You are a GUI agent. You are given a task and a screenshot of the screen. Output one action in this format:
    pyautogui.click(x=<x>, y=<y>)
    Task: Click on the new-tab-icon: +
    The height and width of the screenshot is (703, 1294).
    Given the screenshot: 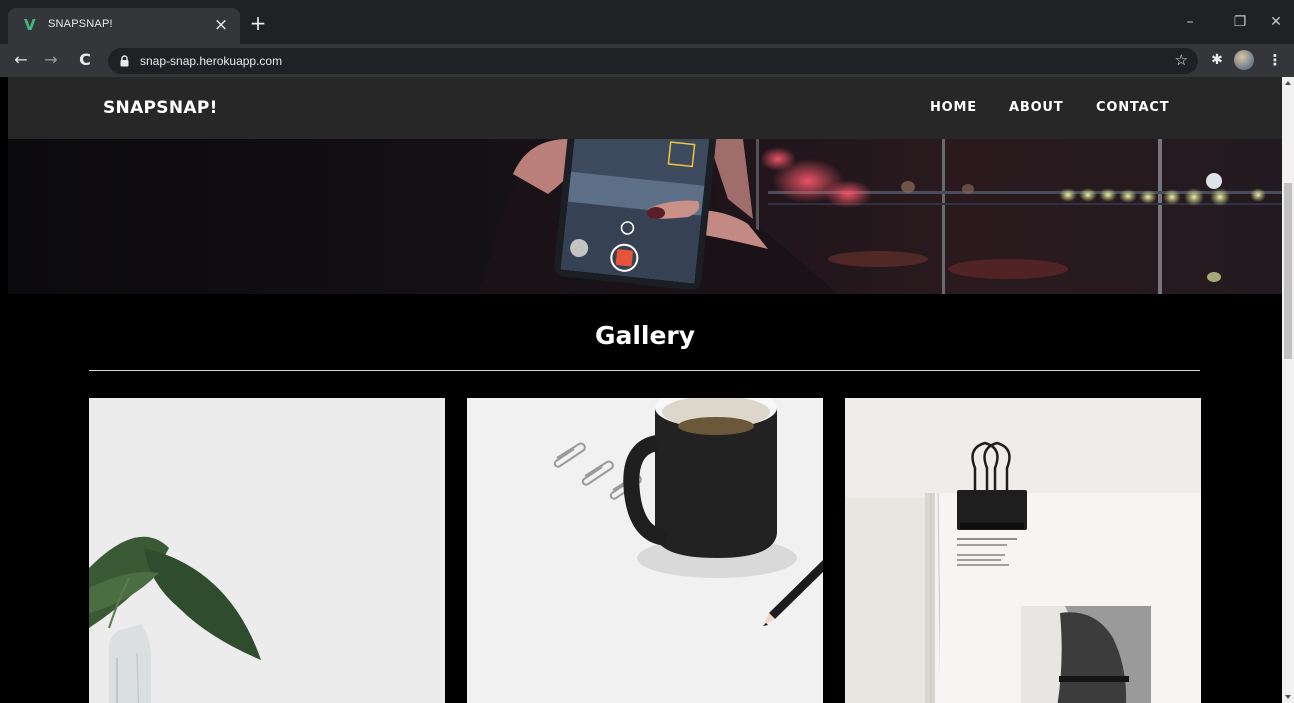 What is the action you would take?
    pyautogui.click(x=258, y=23)
    